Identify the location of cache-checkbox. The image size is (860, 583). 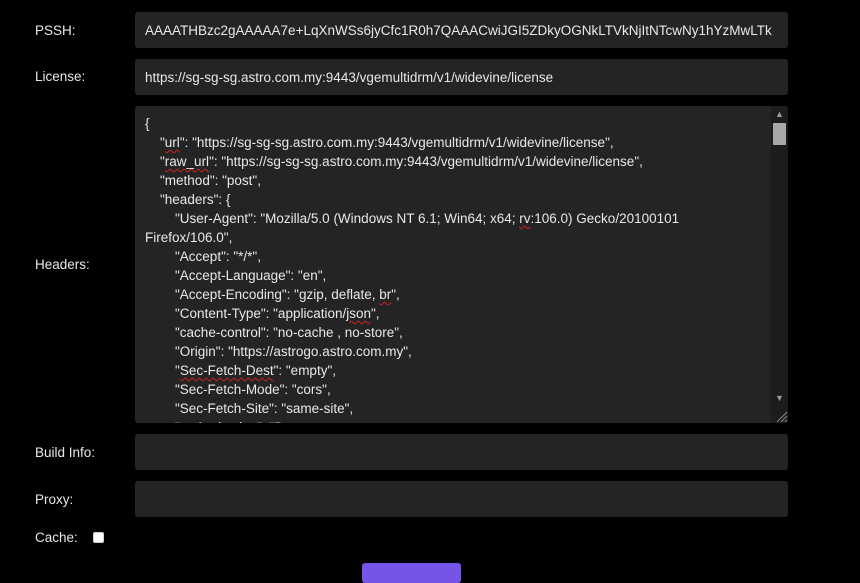
(98, 537).